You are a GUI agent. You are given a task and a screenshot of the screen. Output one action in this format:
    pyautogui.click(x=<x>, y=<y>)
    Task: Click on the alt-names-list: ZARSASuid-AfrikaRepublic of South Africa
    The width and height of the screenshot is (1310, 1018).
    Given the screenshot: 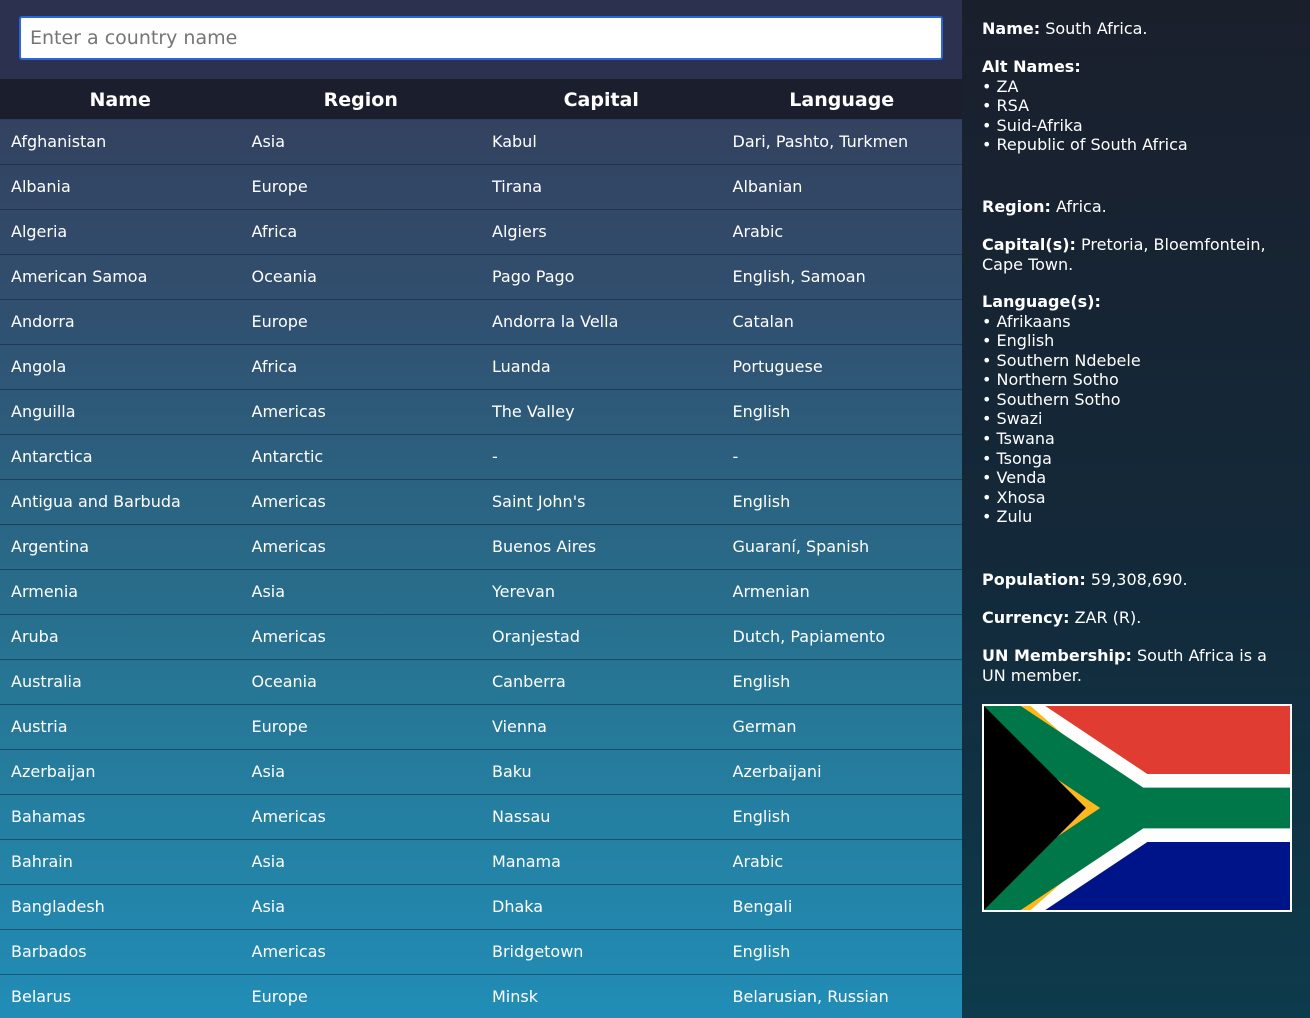 What is the action you would take?
    pyautogui.click(x=1137, y=116)
    